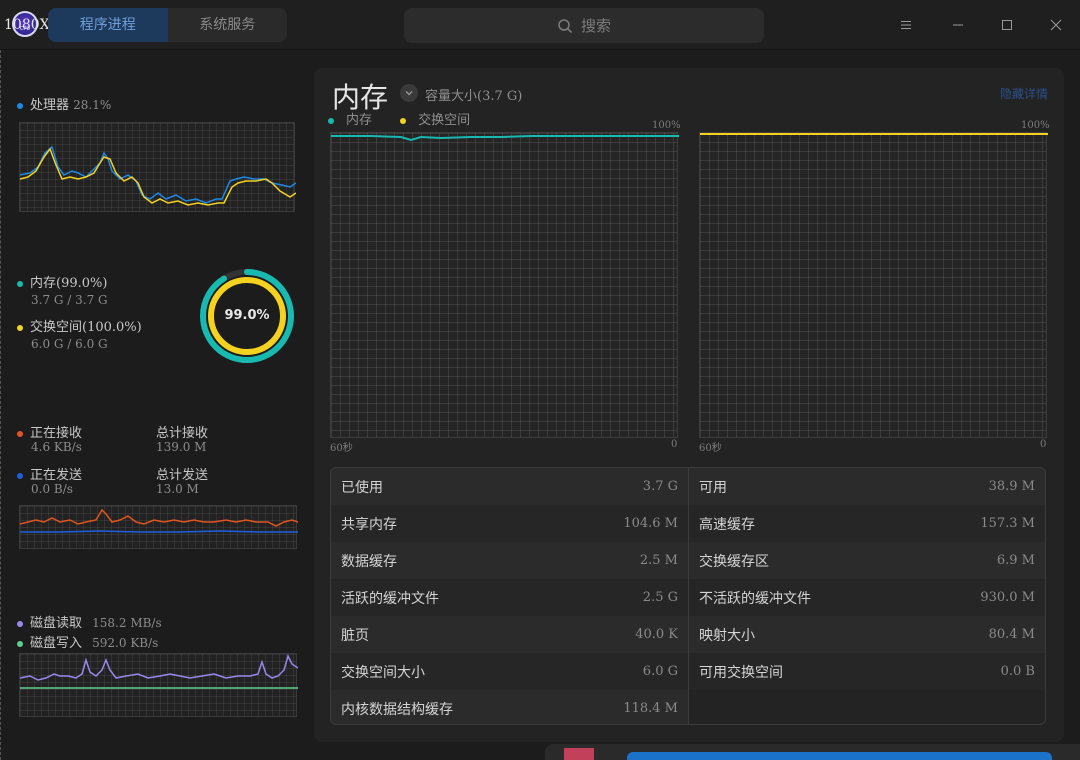 This screenshot has height=760, width=1080. Describe the element at coordinates (182, 433) in the screenshot. I see `total-recv-label: 总计接收` at that location.